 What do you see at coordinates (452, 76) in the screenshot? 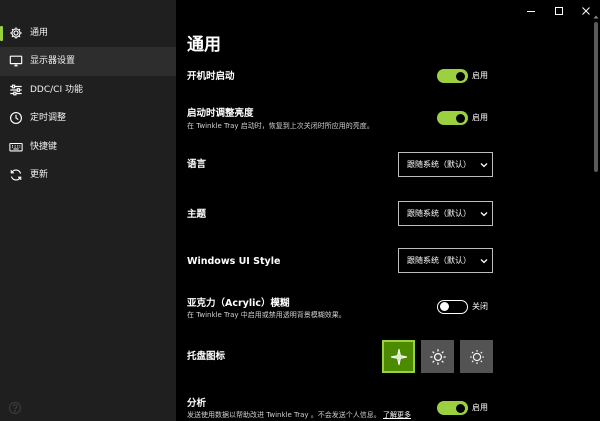
I see `startup-toggle` at bounding box center [452, 76].